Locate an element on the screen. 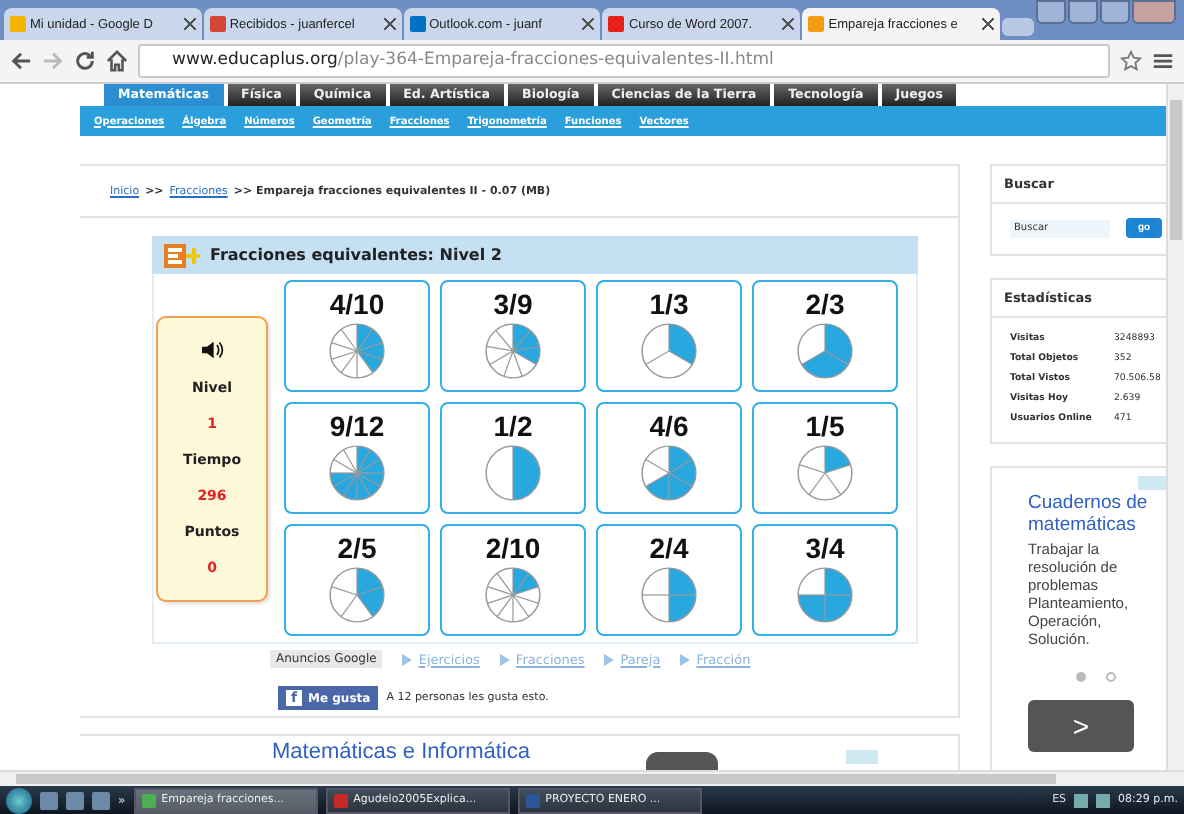 This screenshot has height=814, width=1184. fraction-card: 1/3 is located at coordinates (669, 336).